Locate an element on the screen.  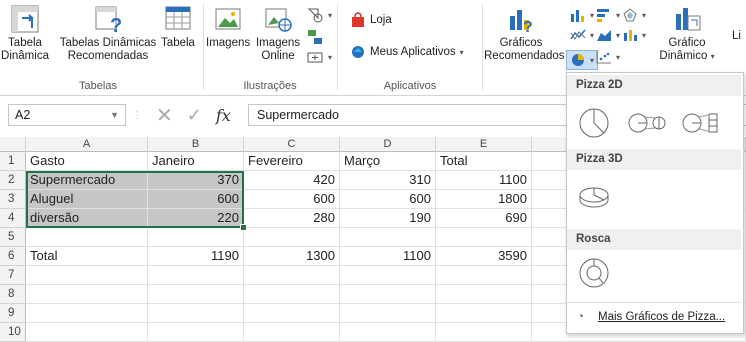
table-cell: 280 is located at coordinates (292, 218).